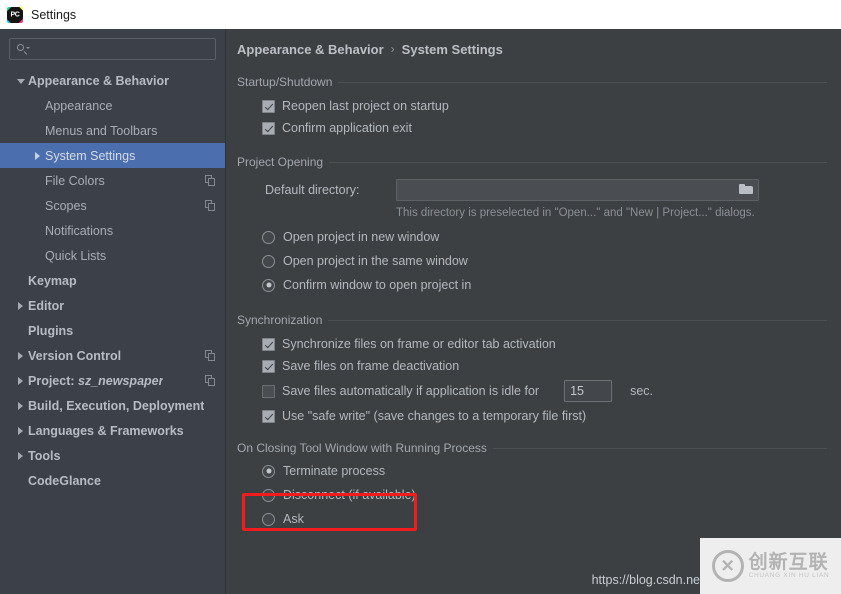  I want to click on breadcrumb: Appearance & Behavior › System Settings, so click(532, 44).